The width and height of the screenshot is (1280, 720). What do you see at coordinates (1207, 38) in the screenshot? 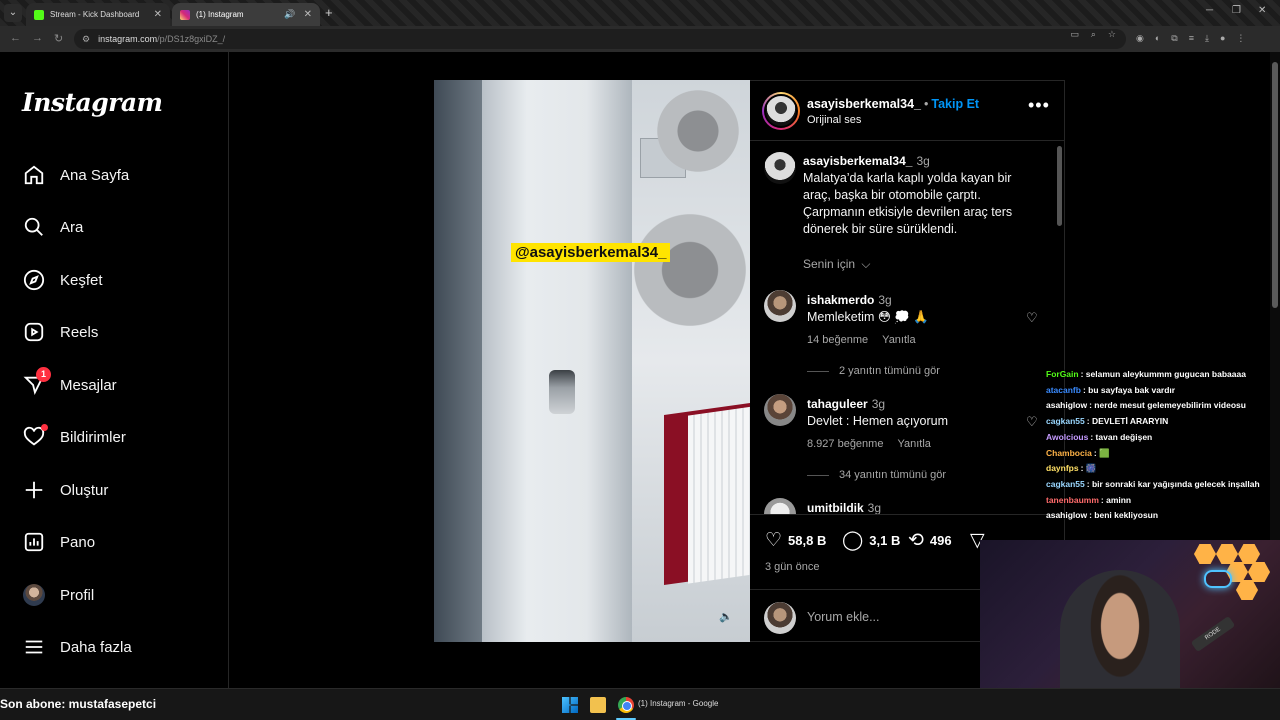
I see `downloads-icon: ⤓` at bounding box center [1207, 38].